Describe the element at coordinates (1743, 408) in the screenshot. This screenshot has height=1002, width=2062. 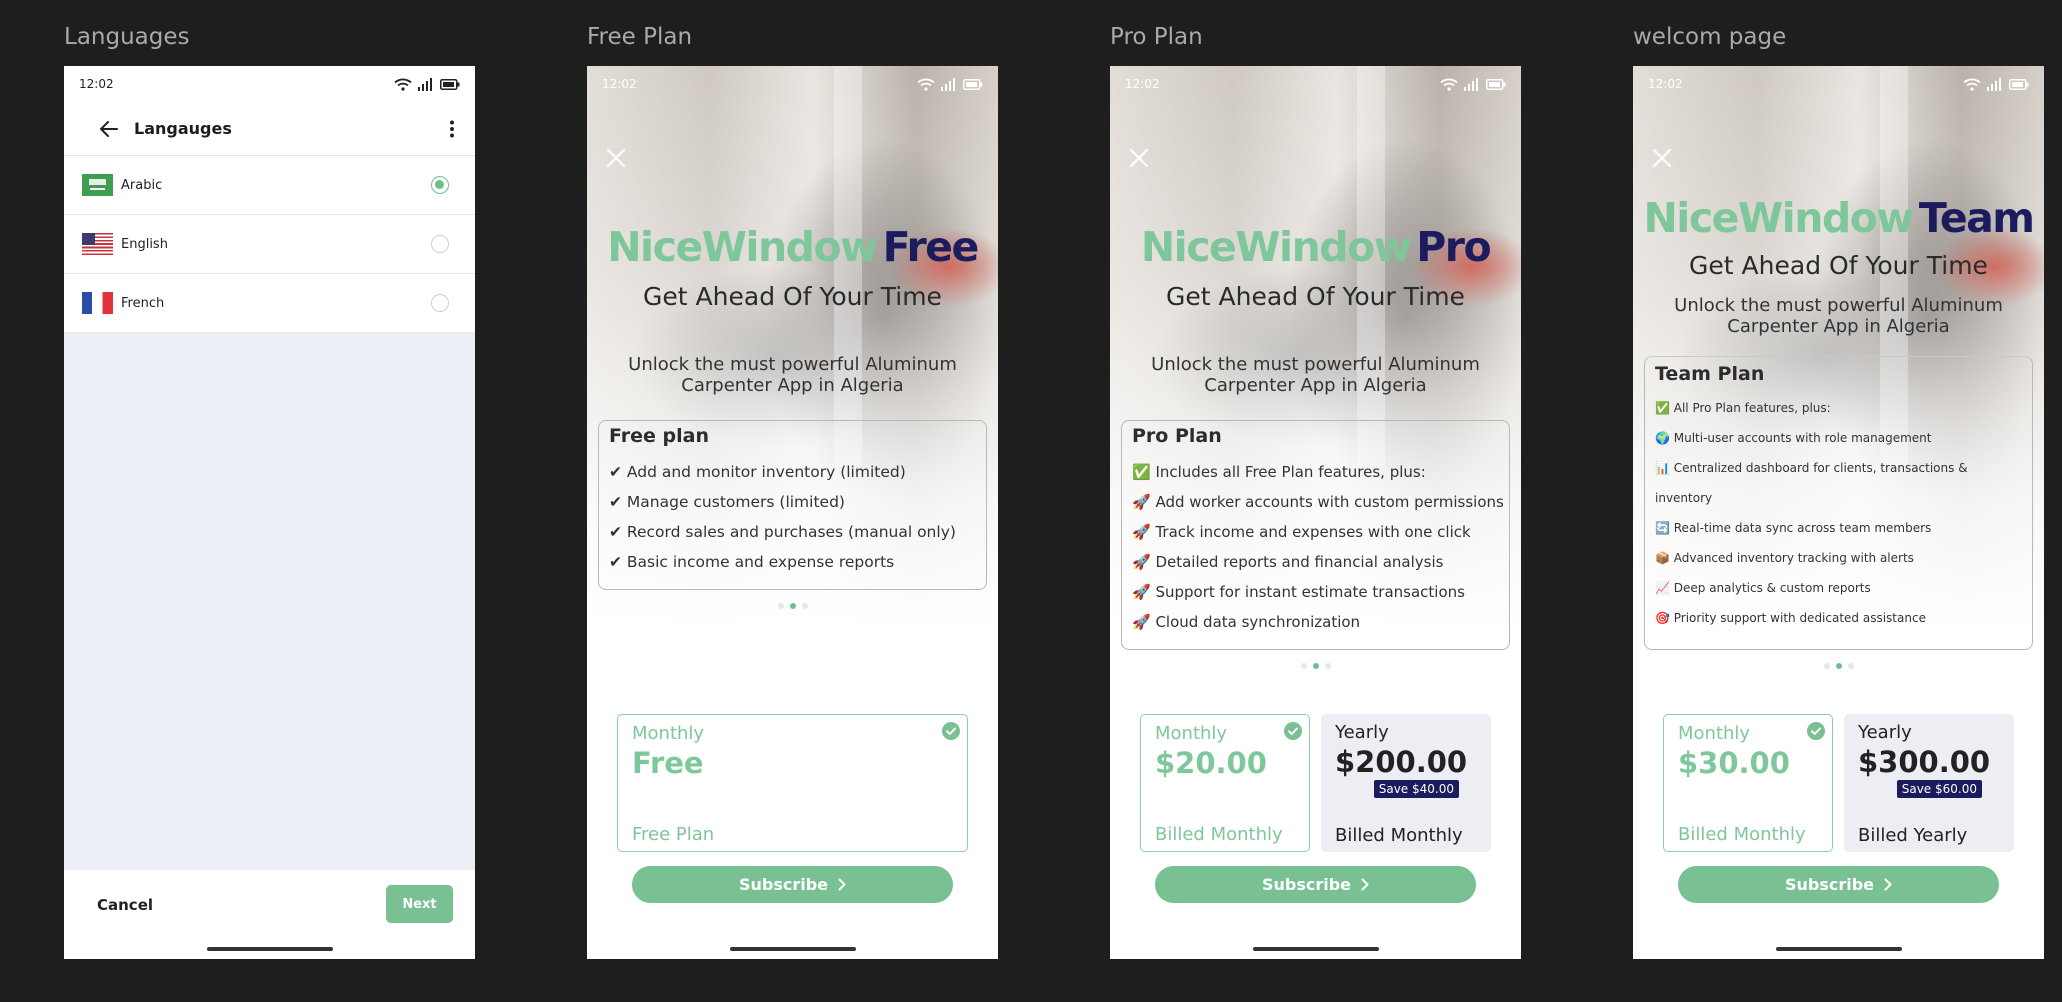
I see `feature-item: ✅ All Pro Plan features, plus:` at that location.